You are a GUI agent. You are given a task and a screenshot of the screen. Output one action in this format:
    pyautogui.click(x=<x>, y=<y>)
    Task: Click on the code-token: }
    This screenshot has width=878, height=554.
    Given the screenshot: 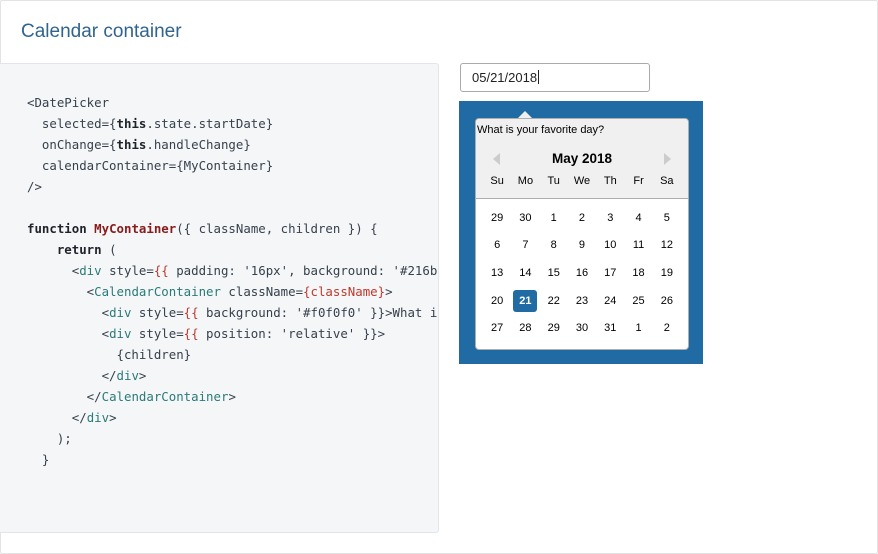 What is the action you would take?
    pyautogui.click(x=38, y=459)
    